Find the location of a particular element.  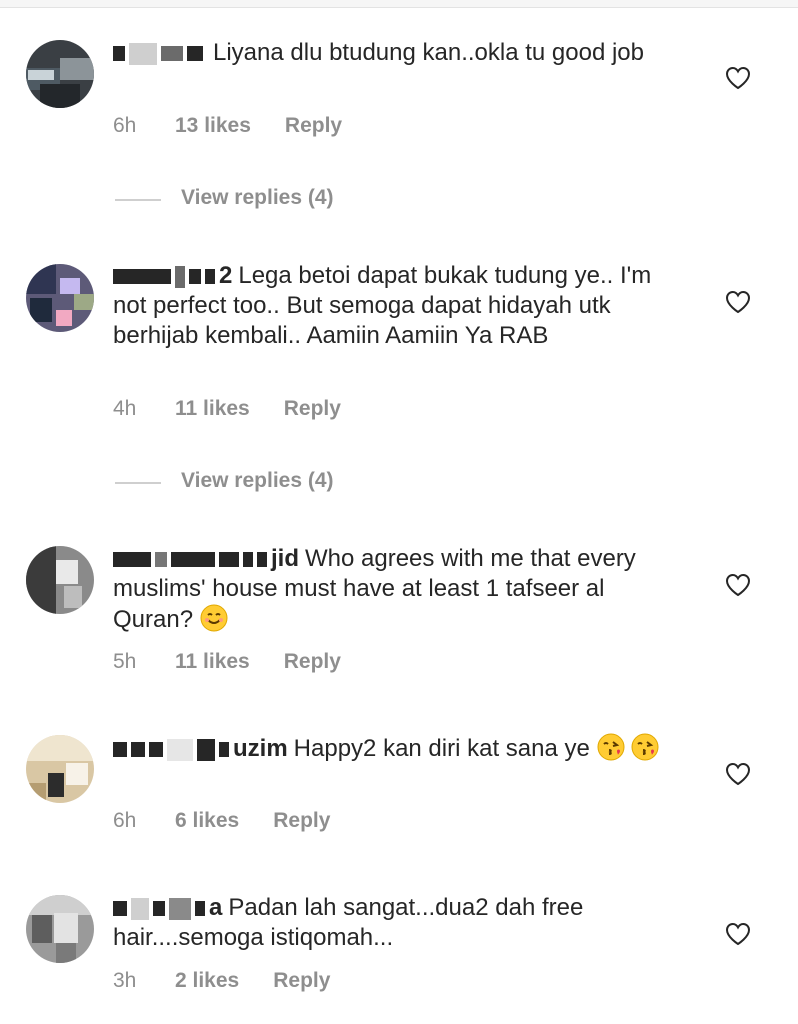

smiling-face-emoji is located at coordinates (214, 618).